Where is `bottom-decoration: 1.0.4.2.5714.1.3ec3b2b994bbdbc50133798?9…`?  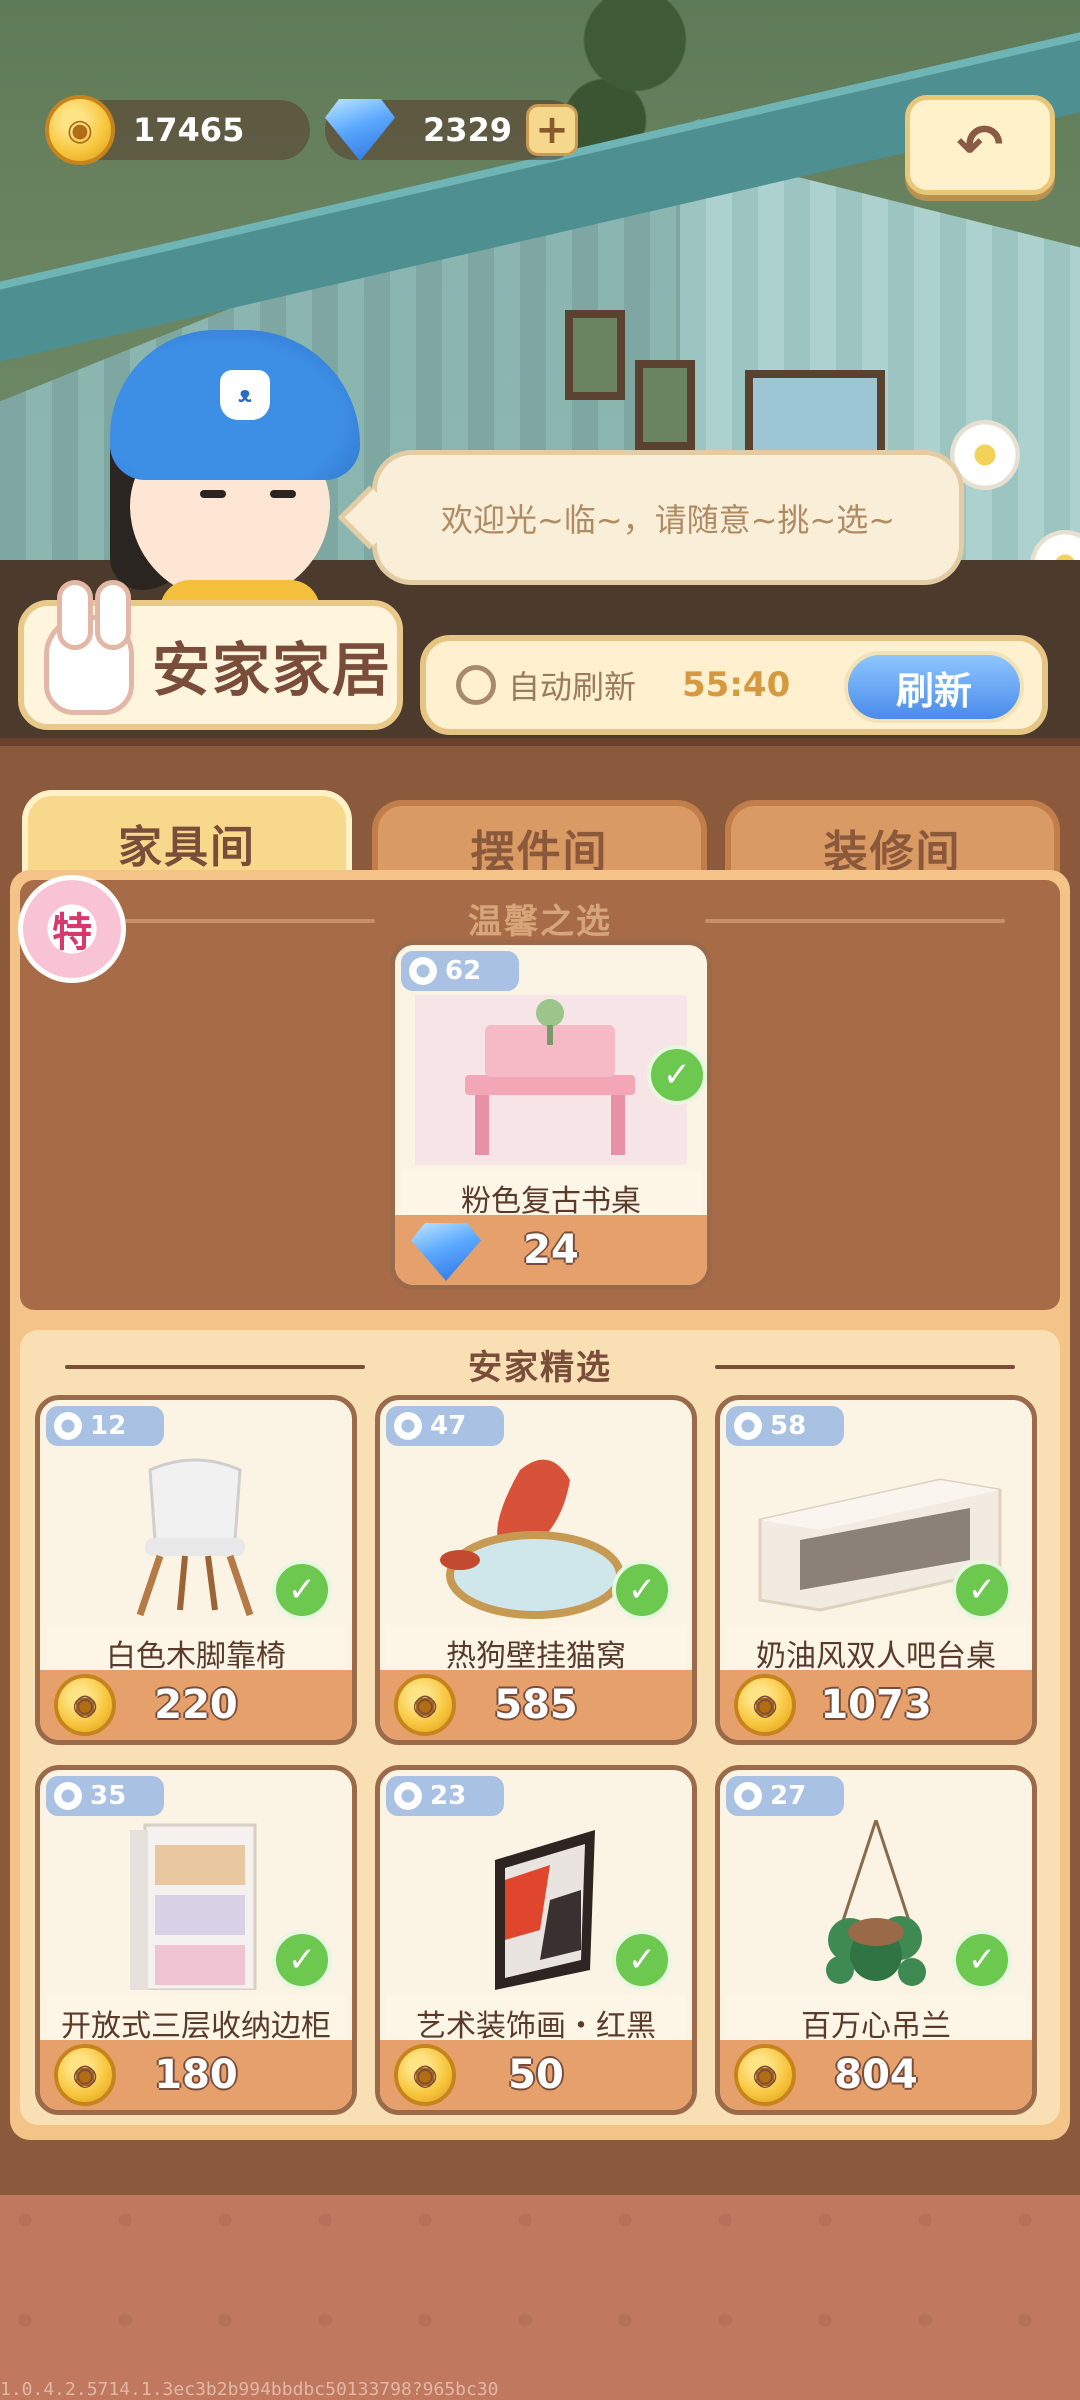 bottom-decoration: 1.0.4.2.5714.1.3ec3b2b994bbdbc50133798?9… is located at coordinates (540, 2297).